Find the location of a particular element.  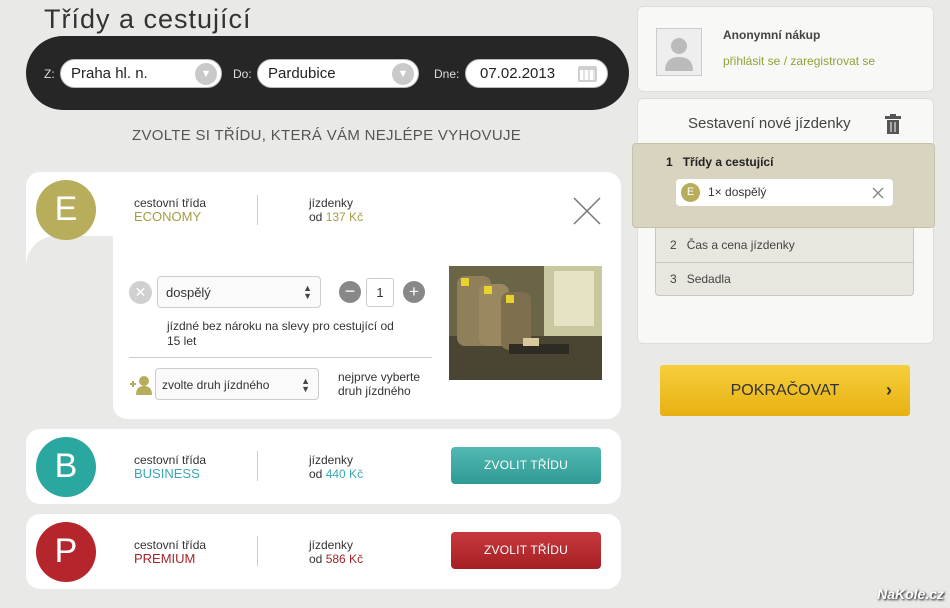

class-label: cestovní třída BUSINESS is located at coordinates (170, 467).